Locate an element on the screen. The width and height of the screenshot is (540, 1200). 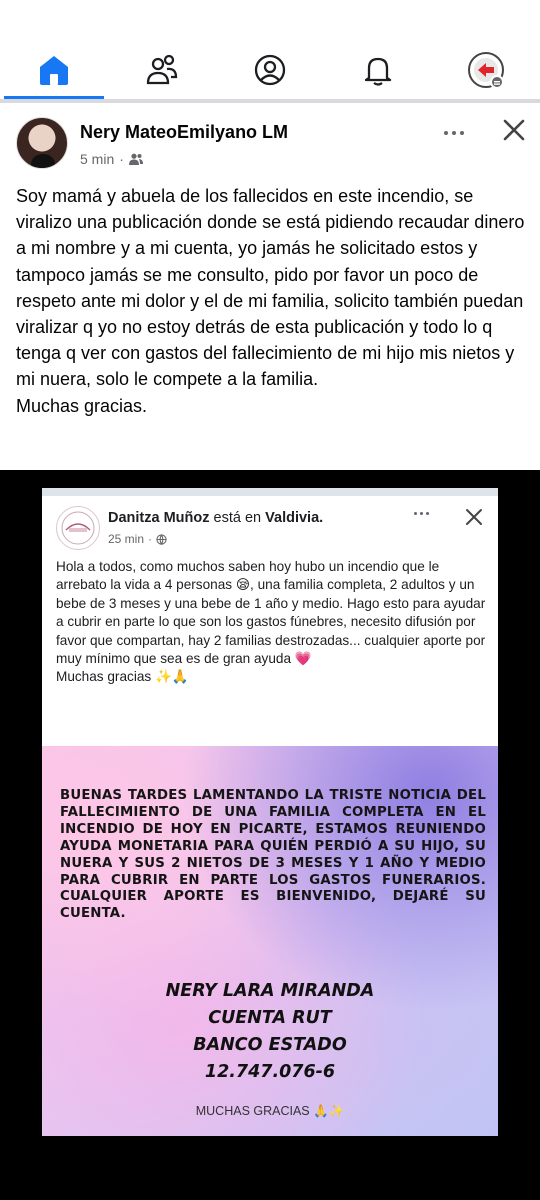
shared-more-options-icon is located at coordinates (421, 513).